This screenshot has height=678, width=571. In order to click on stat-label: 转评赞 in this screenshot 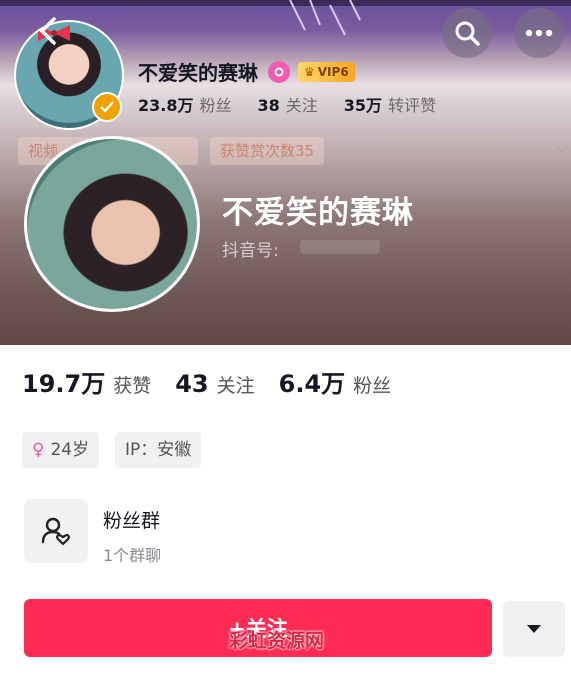, I will do `click(412, 105)`.